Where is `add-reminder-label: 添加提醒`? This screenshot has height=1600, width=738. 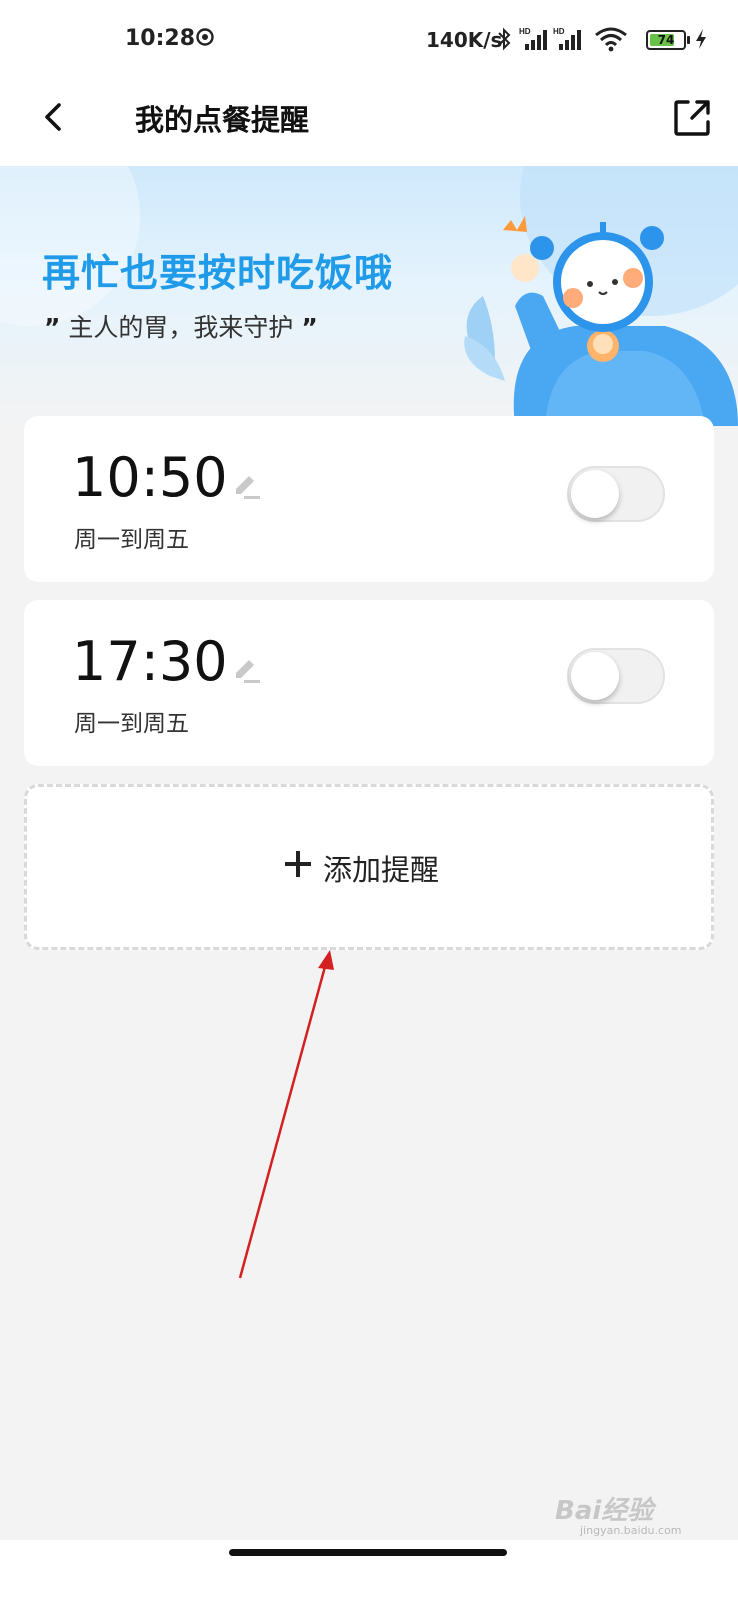 add-reminder-label: 添加提醒 is located at coordinates (381, 870).